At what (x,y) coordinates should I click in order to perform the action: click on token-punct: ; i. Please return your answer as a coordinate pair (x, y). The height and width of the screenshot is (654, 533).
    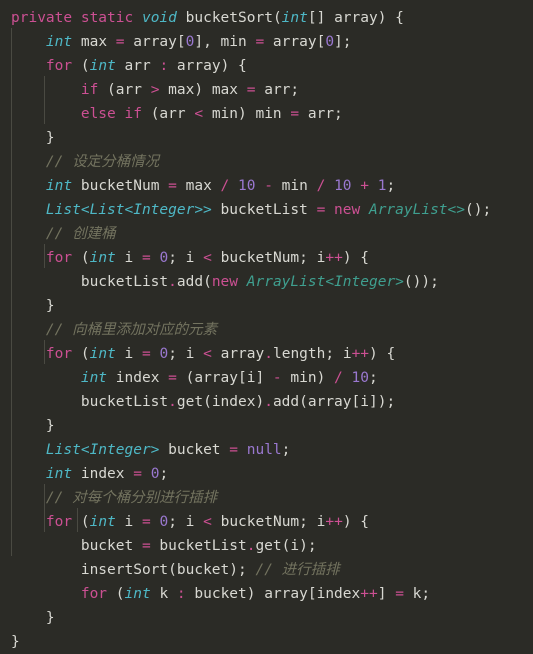
    Looking at the image, I should click on (186, 354).